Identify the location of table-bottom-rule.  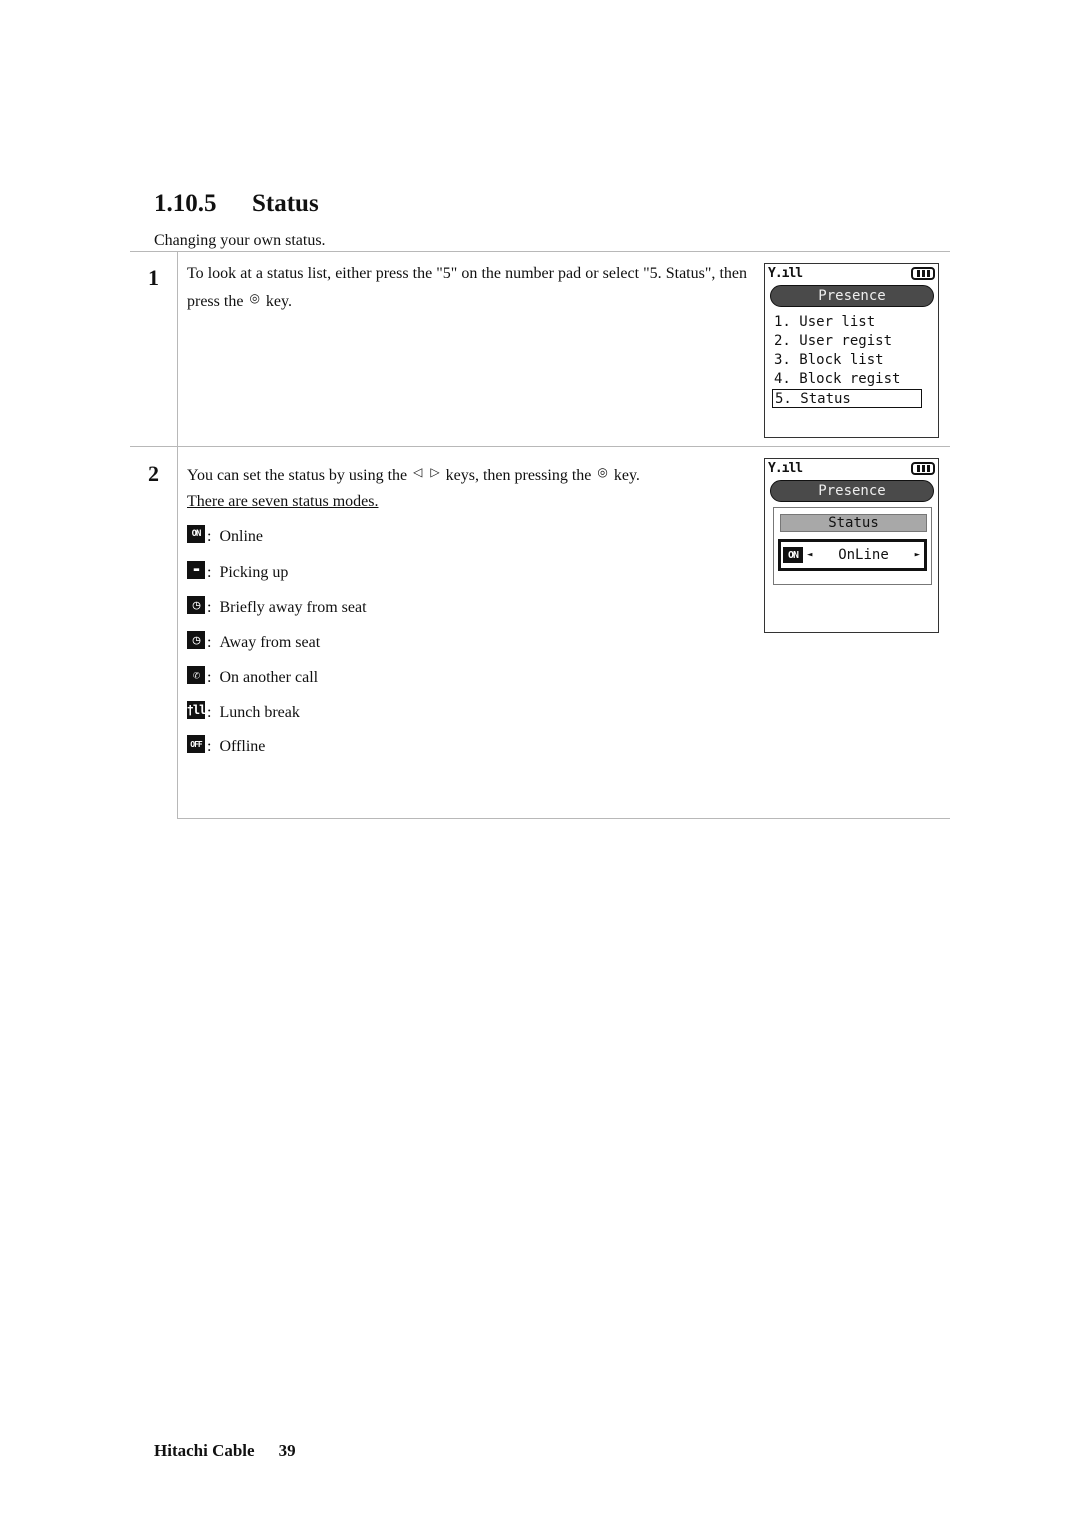
(563, 818).